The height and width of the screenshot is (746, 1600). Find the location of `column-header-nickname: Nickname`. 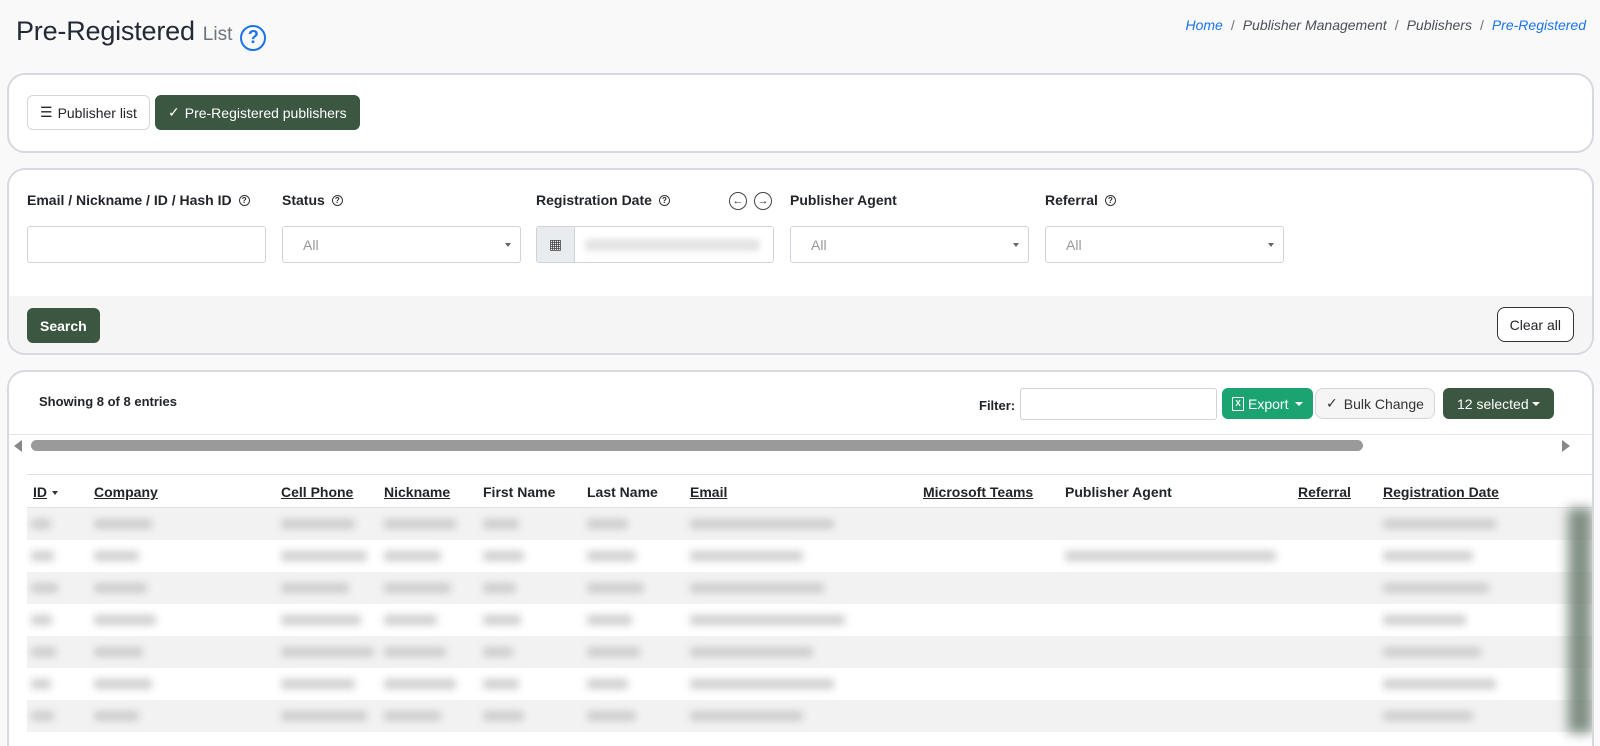

column-header-nickname: Nickname is located at coordinates (417, 492).